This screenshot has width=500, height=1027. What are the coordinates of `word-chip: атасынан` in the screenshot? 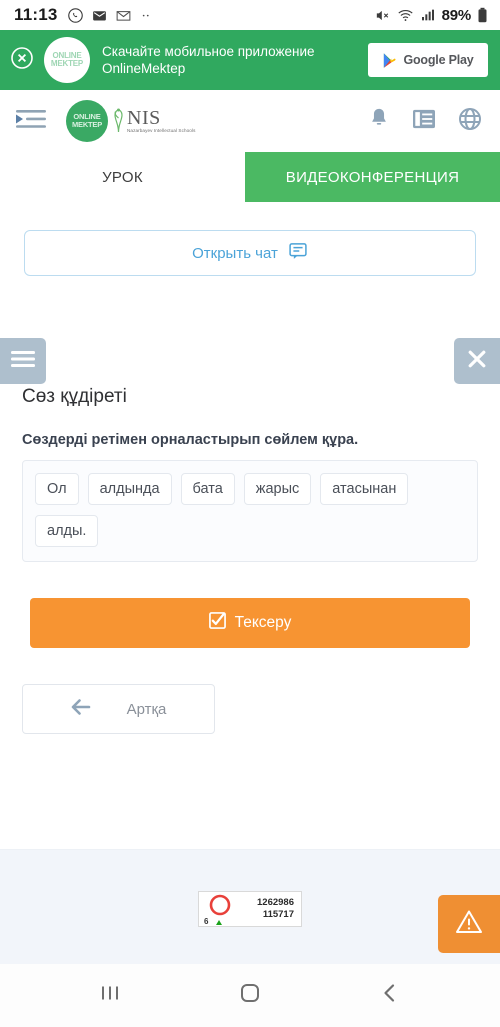 It's located at (364, 489).